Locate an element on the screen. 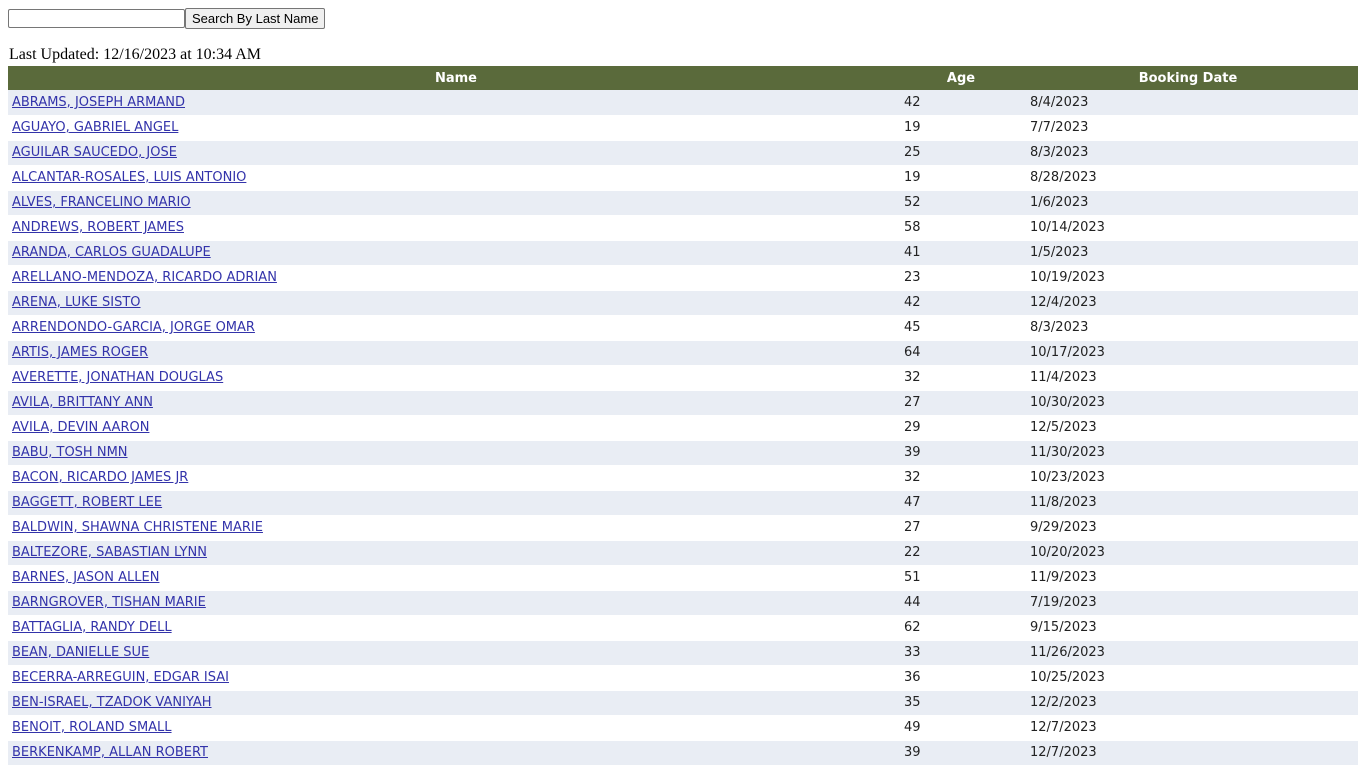 Image resolution: width=1366 pixels, height=768 pixels. inmate-name-link: AVERETTE, JONATHAN DOUGLAS is located at coordinates (117, 377).